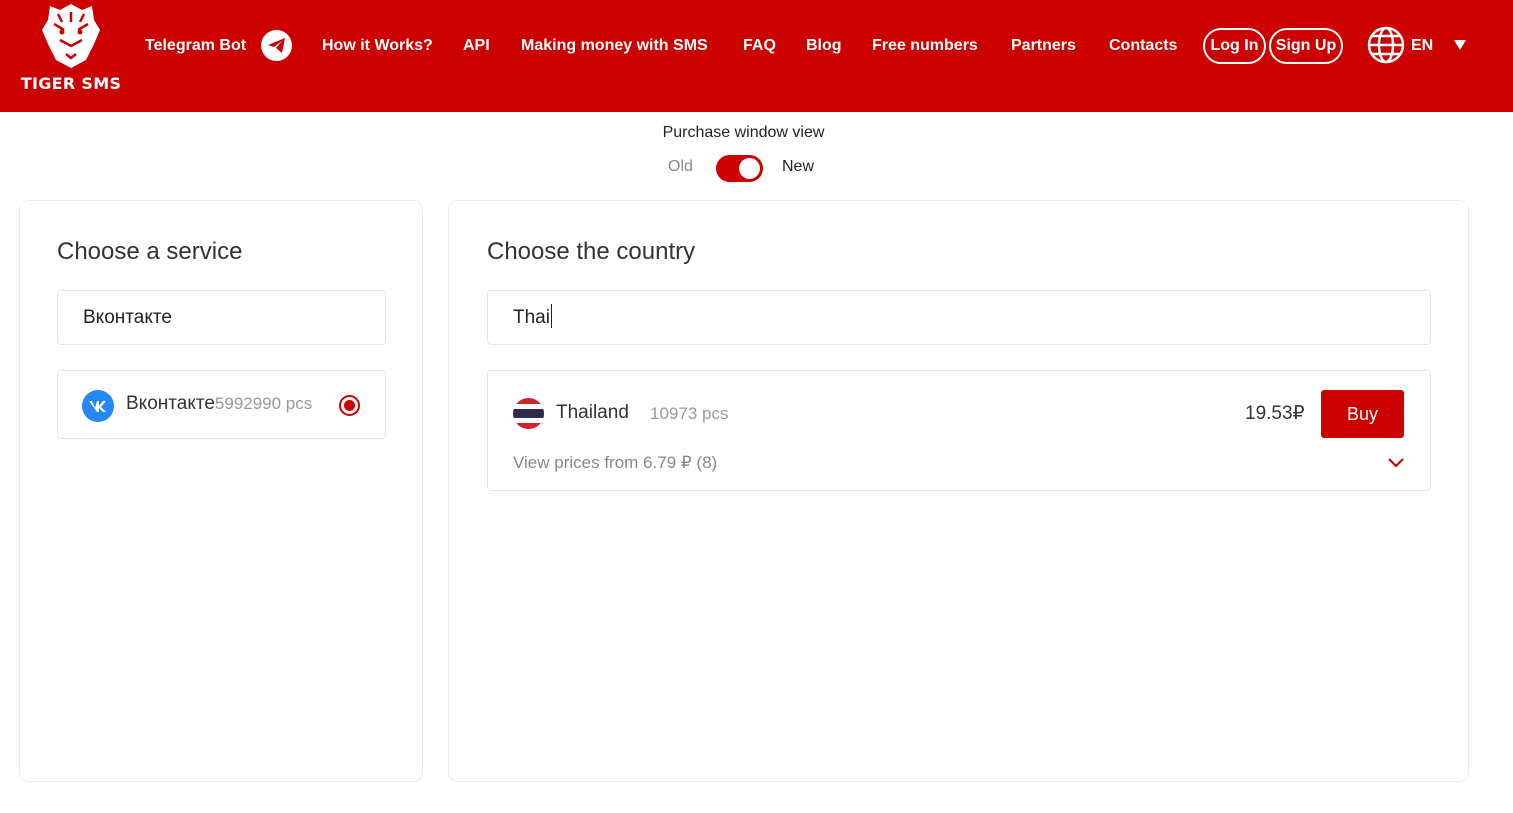 The height and width of the screenshot is (813, 1513). Describe the element at coordinates (276, 45) in the screenshot. I see `telegram-icon` at that location.